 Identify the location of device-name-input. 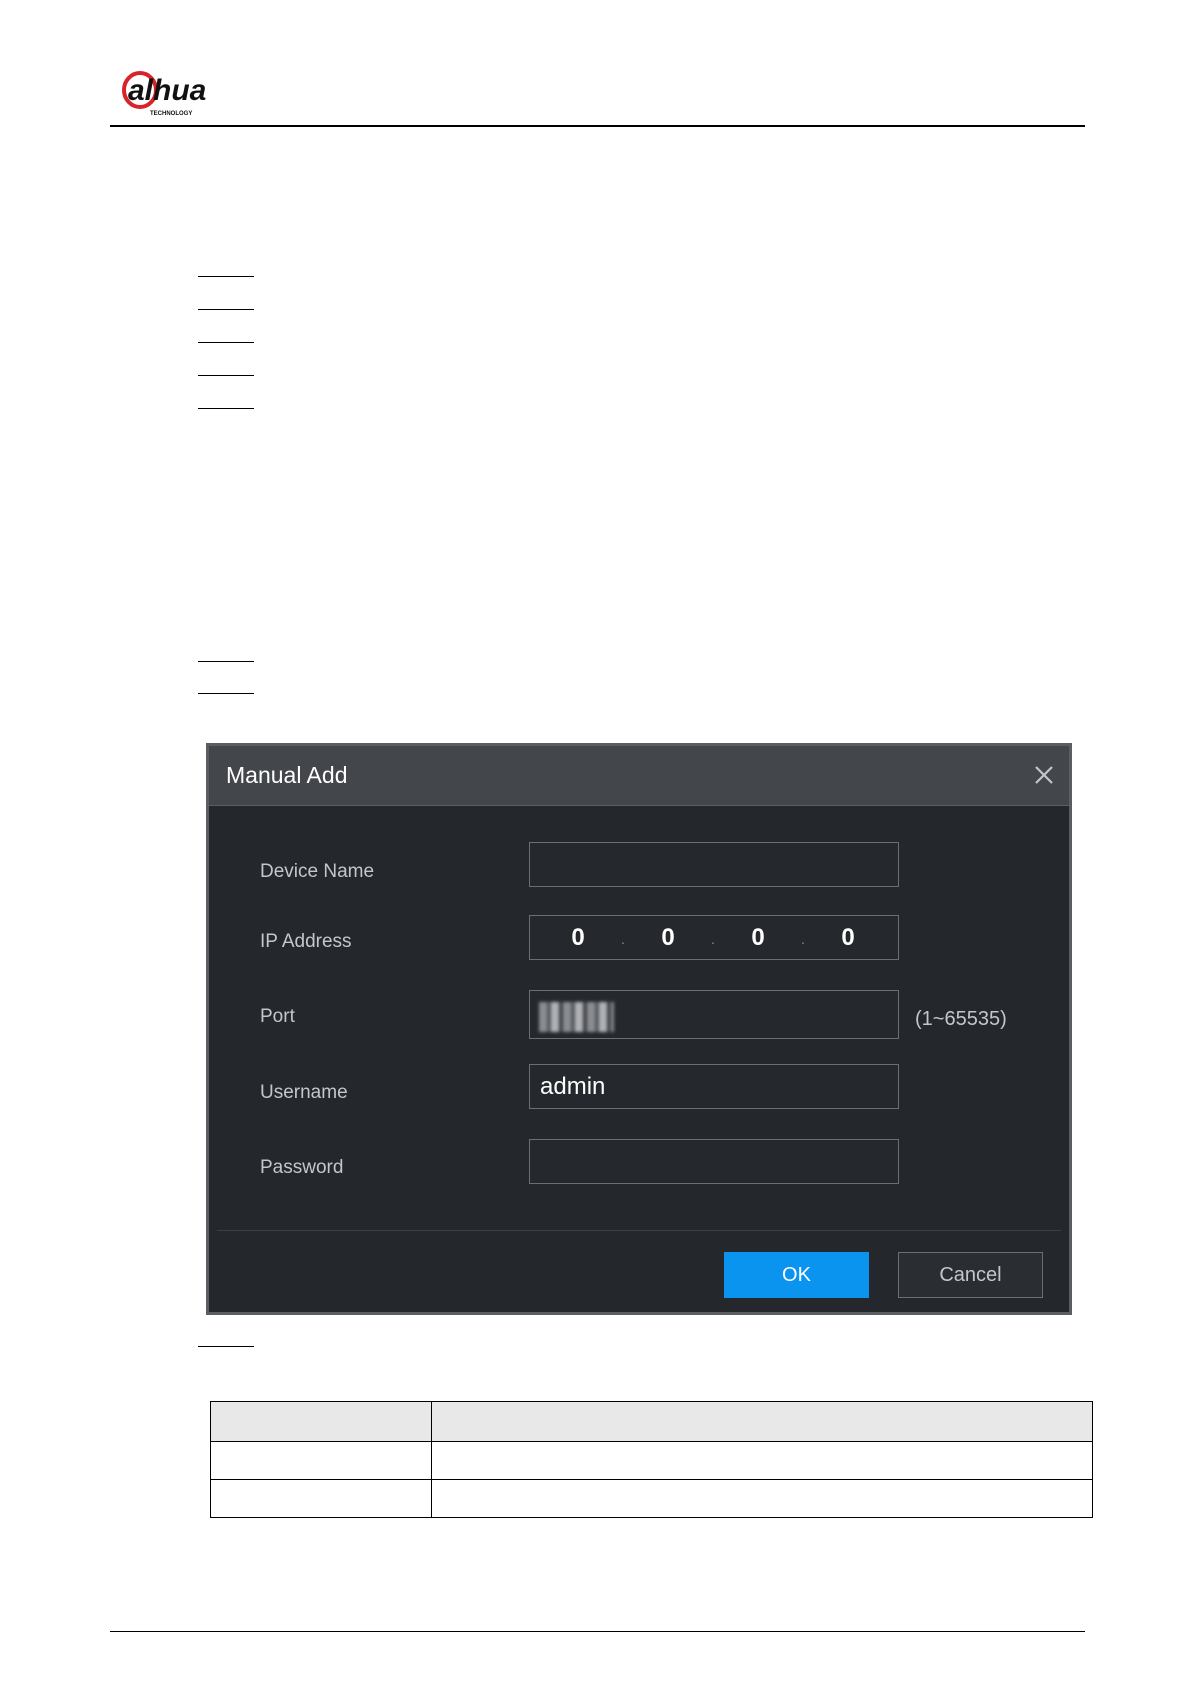
(714, 864).